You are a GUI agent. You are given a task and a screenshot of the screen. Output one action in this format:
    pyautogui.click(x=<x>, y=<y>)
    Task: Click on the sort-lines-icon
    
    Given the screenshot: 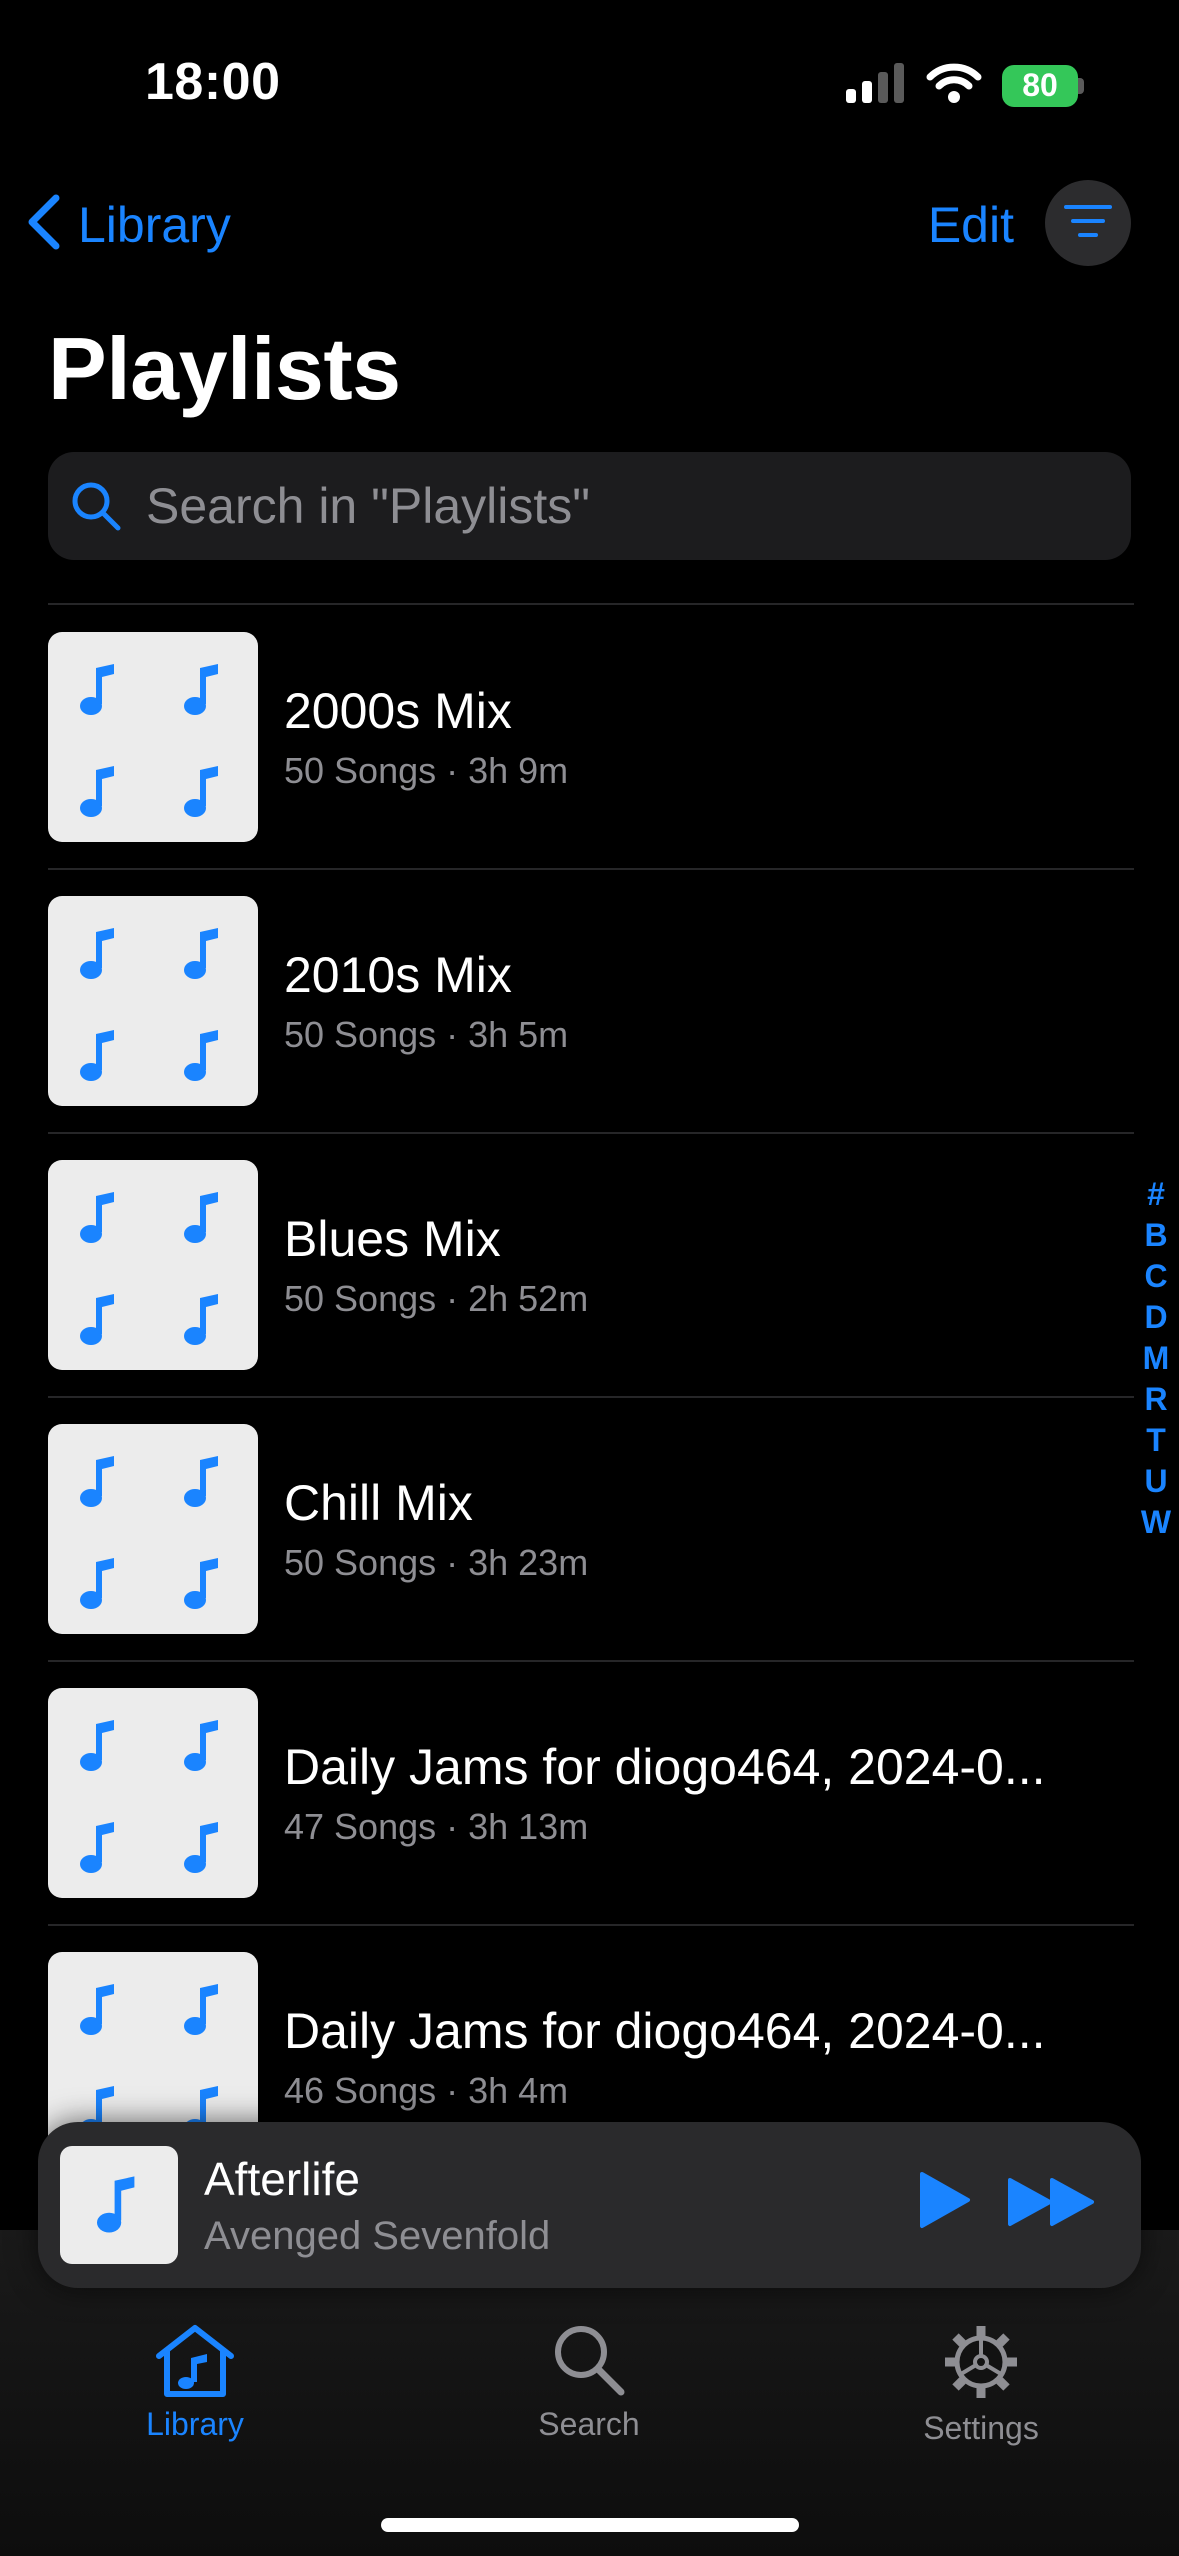 What is the action you would take?
    pyautogui.click(x=1088, y=223)
    